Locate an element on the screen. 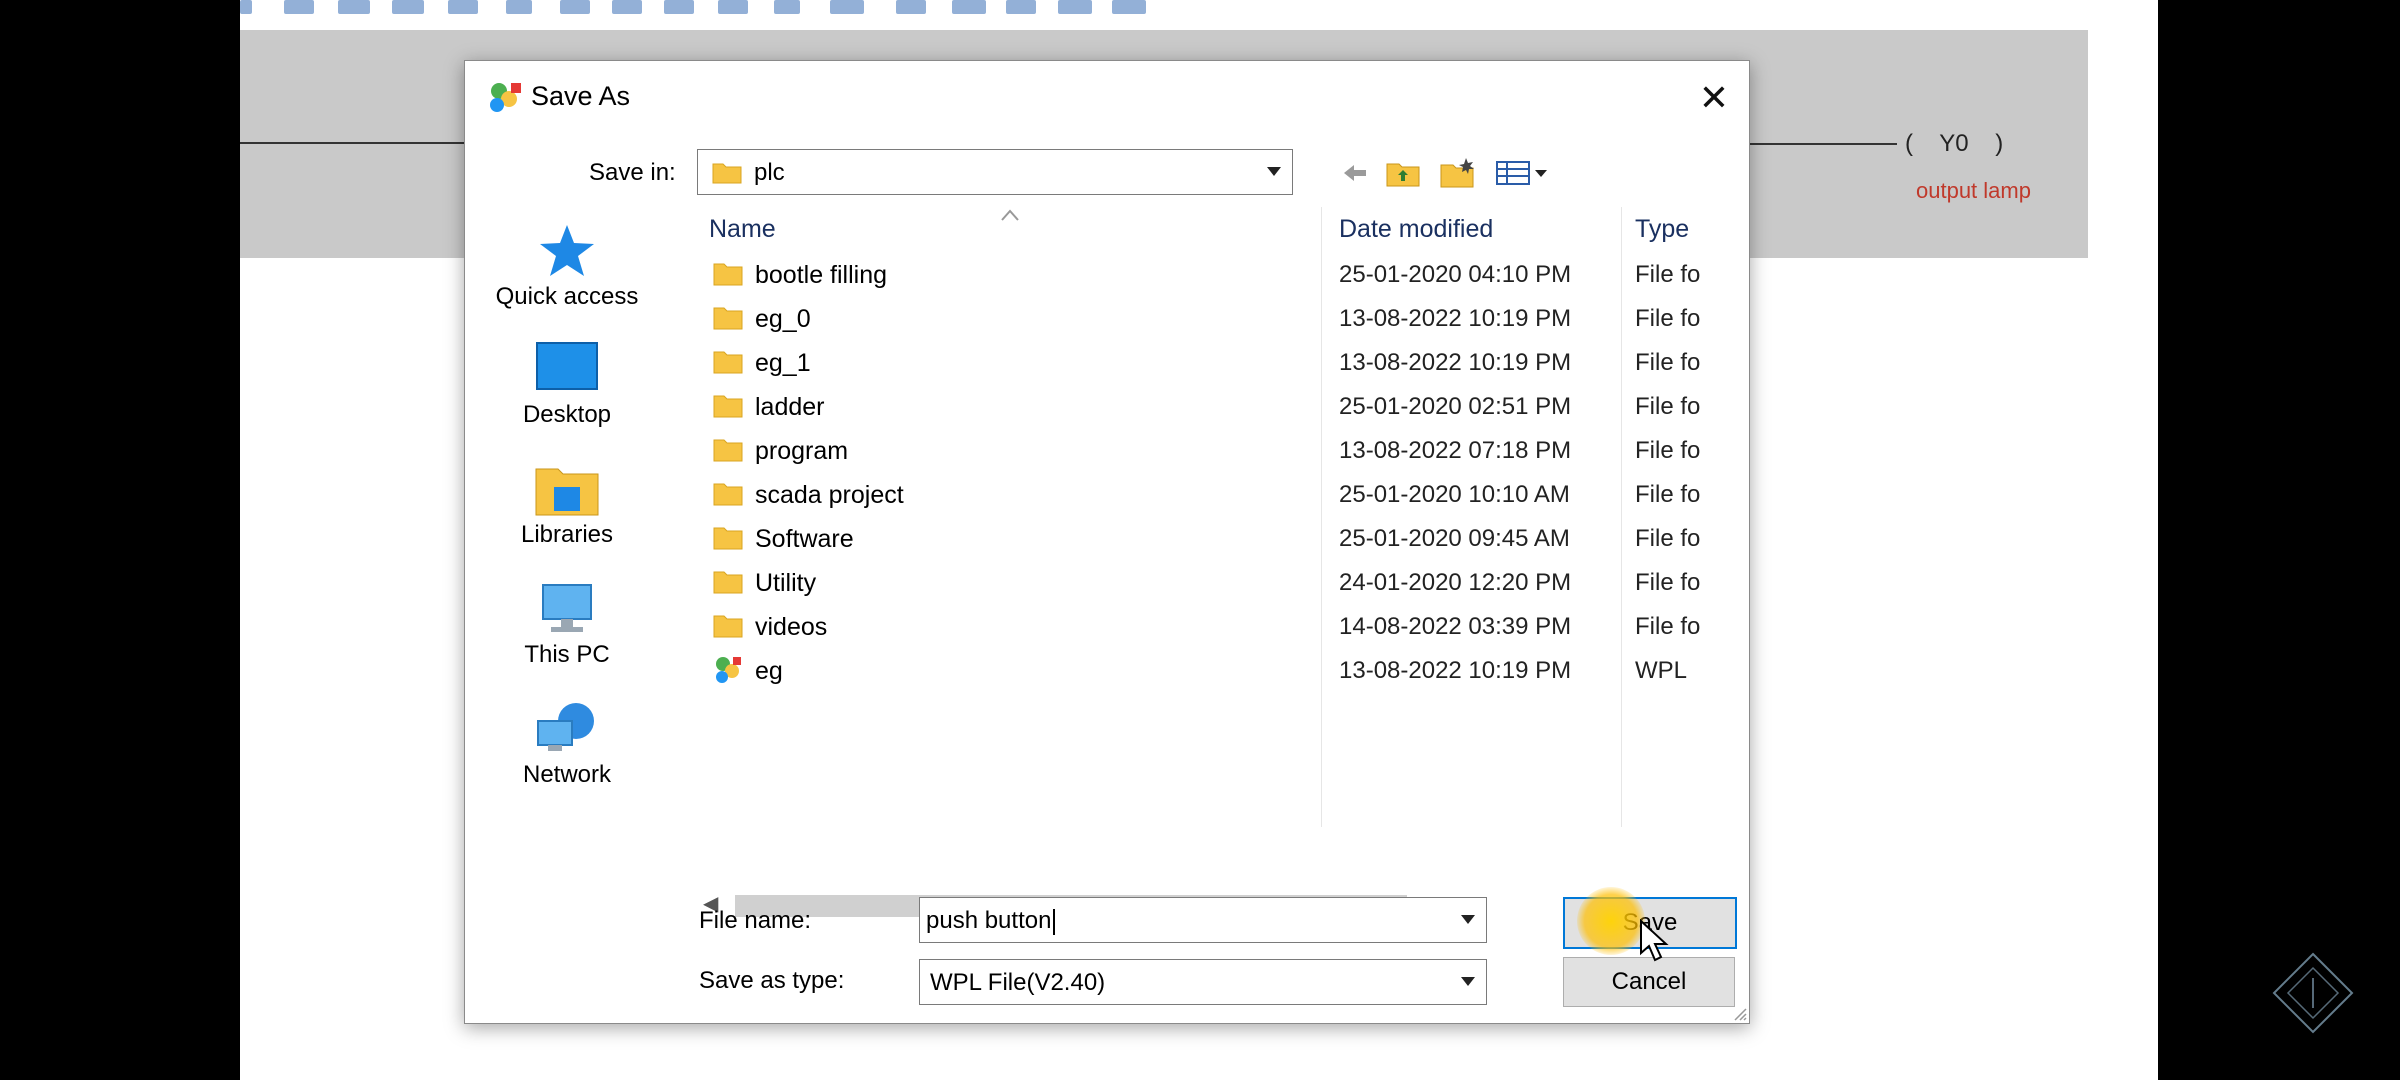 This screenshot has height=1080, width=2400. file-row: eg 13-08-2022 10:19 PM WPL is located at coordinates (1216, 671).